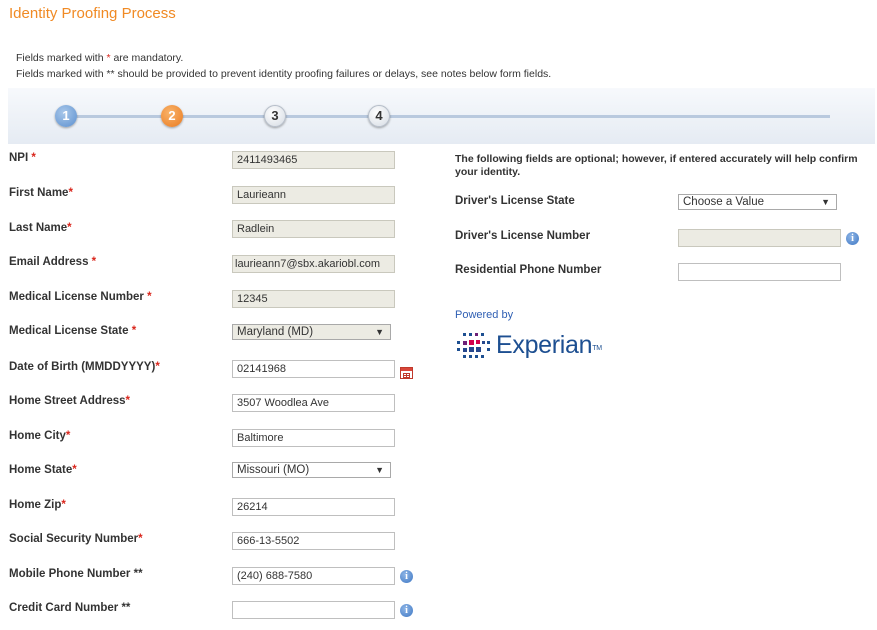 The width and height of the screenshot is (877, 630). I want to click on first-name-label: First Name*, so click(41, 193).